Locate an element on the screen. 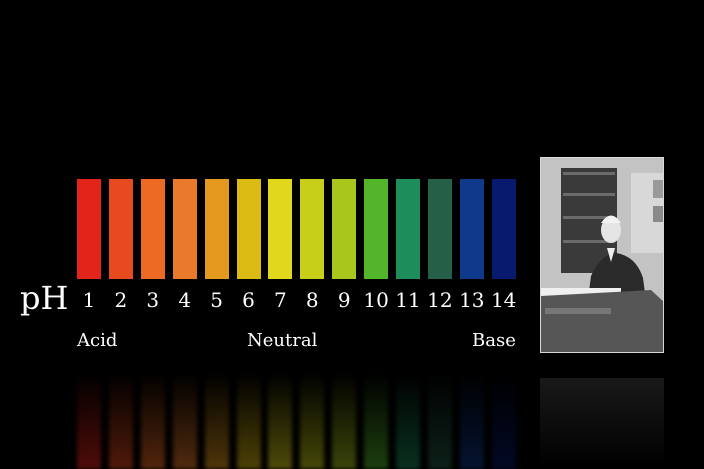 This screenshot has width=704, height=469. ph-value-9: 9 is located at coordinates (344, 300).